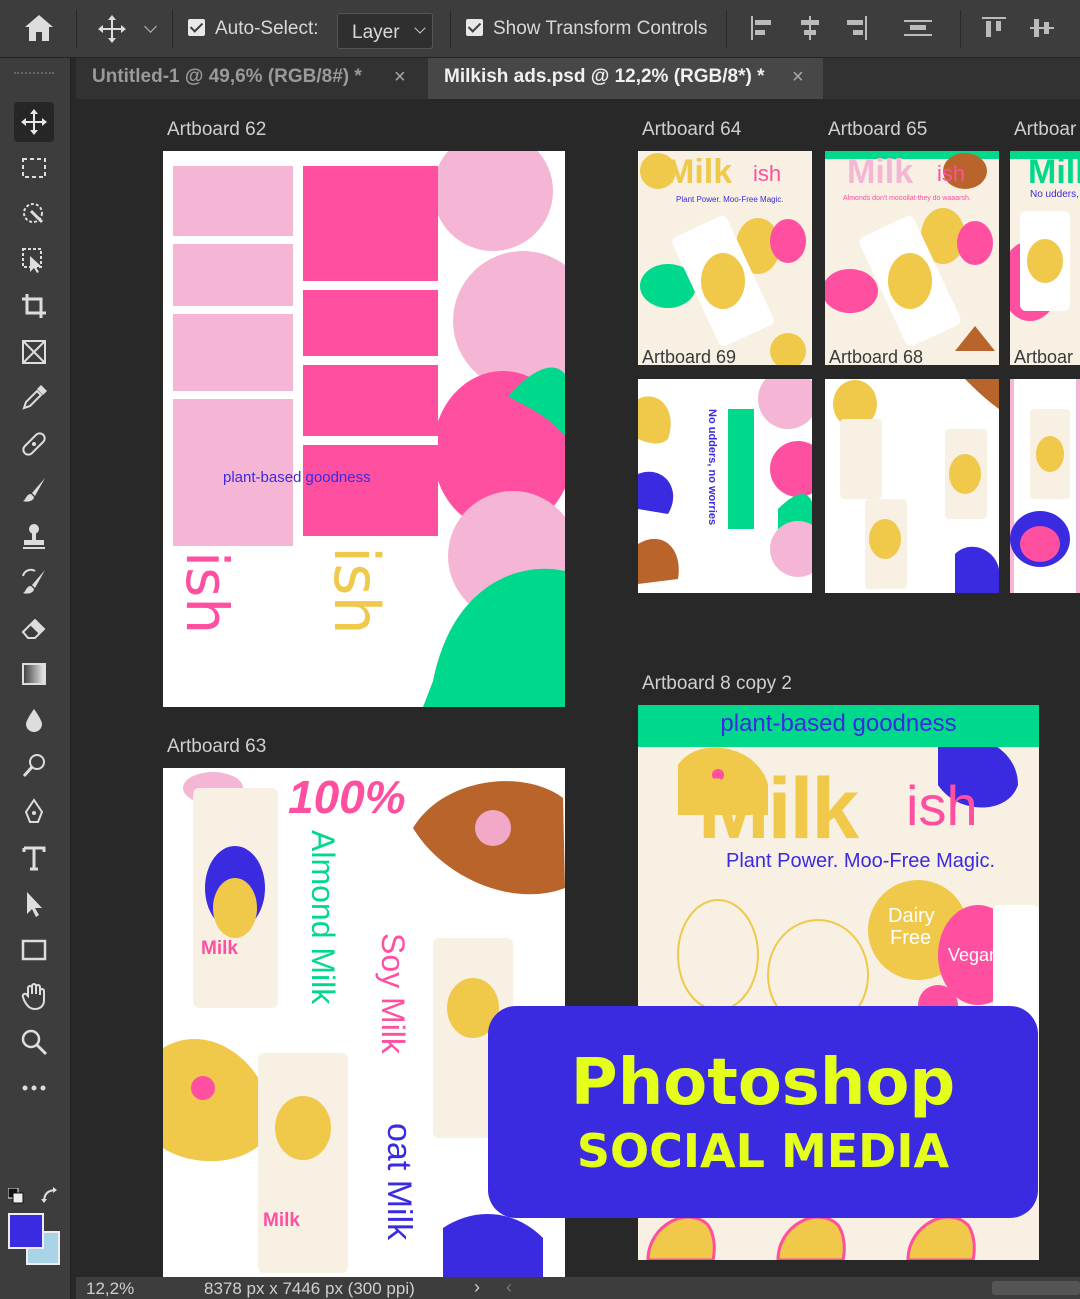 The image size is (1080, 1299). Describe the element at coordinates (216, 747) in the screenshot. I see `artboard-label: Artboard 63` at that location.